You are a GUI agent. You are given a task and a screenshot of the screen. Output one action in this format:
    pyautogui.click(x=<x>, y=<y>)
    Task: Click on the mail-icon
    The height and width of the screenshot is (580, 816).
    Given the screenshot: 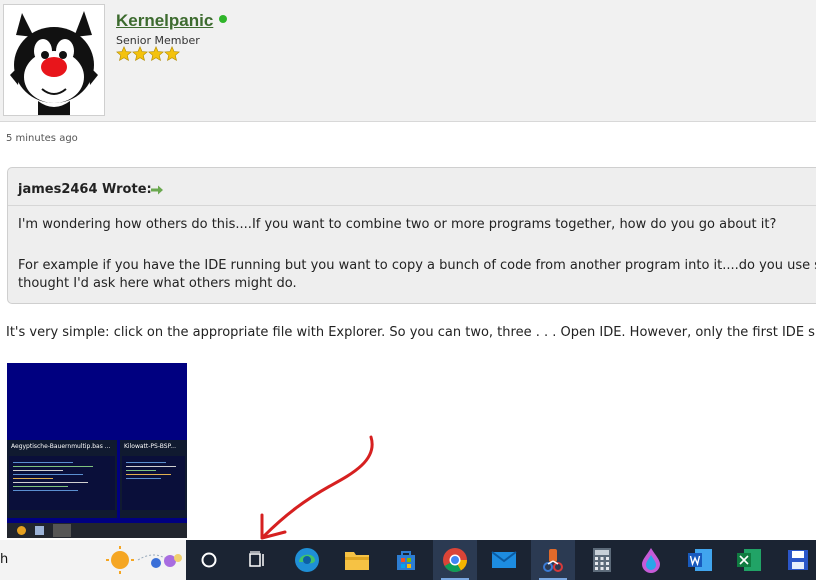 What is the action you would take?
    pyautogui.click(x=504, y=559)
    